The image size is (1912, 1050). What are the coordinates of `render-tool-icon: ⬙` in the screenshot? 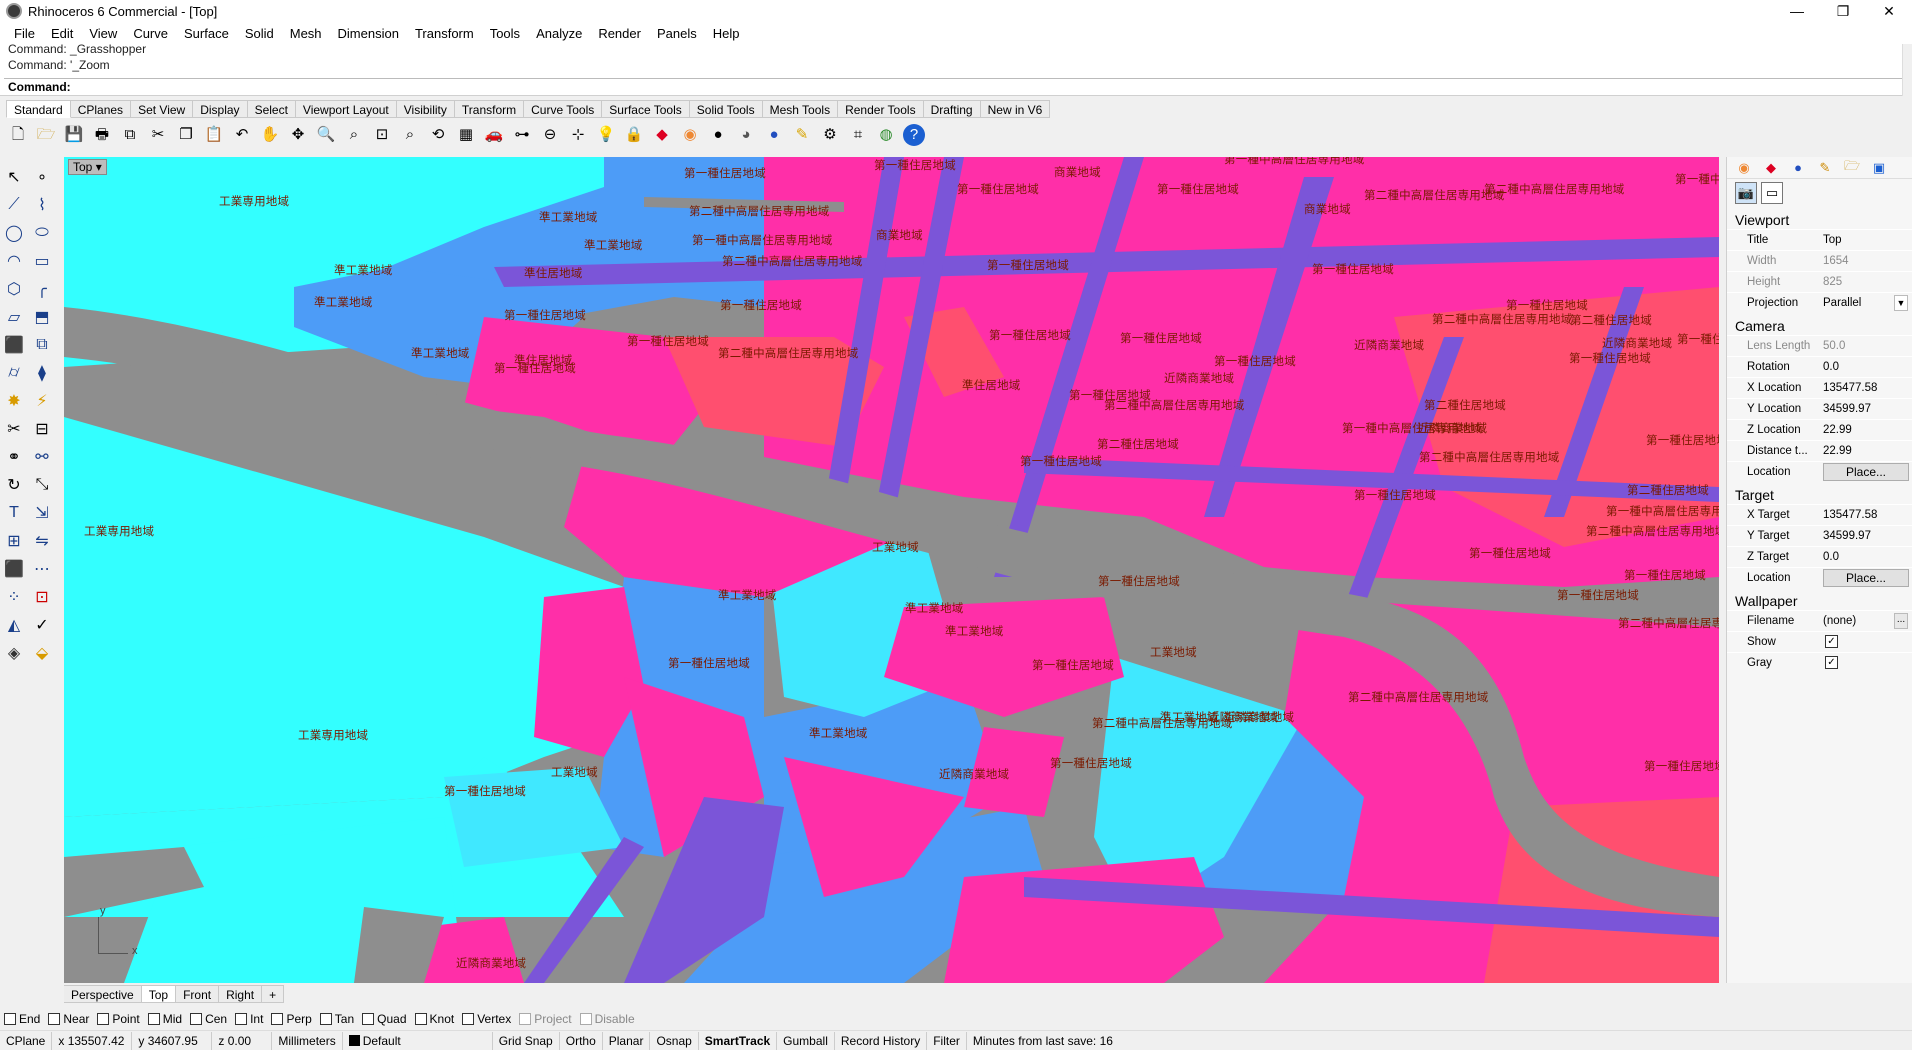 It's located at (42, 653).